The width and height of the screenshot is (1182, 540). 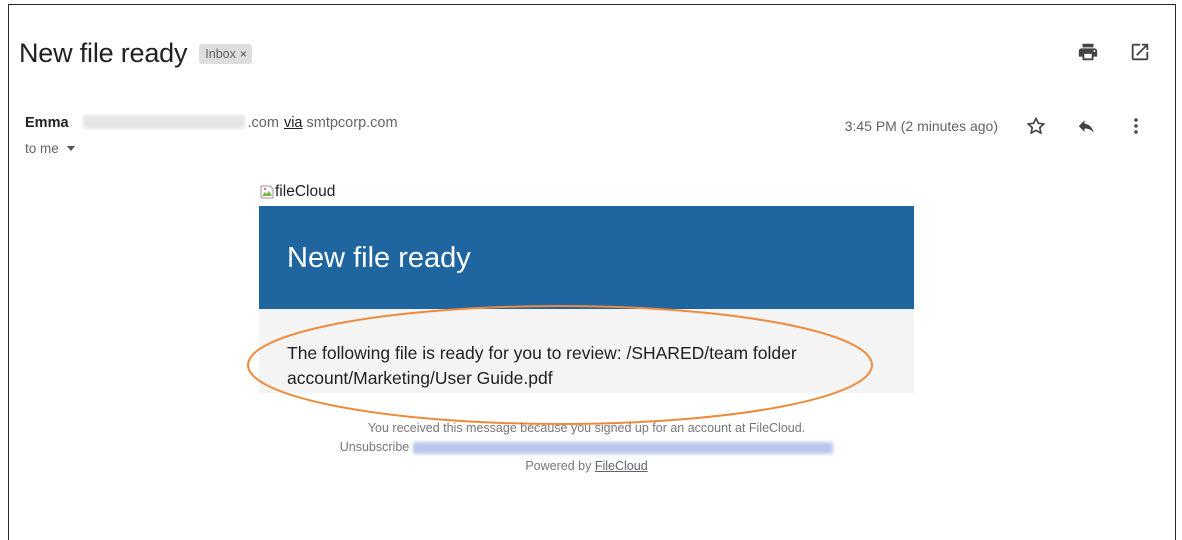 I want to click on unsubscribe-row: Unsubscribe, so click(x=586, y=447).